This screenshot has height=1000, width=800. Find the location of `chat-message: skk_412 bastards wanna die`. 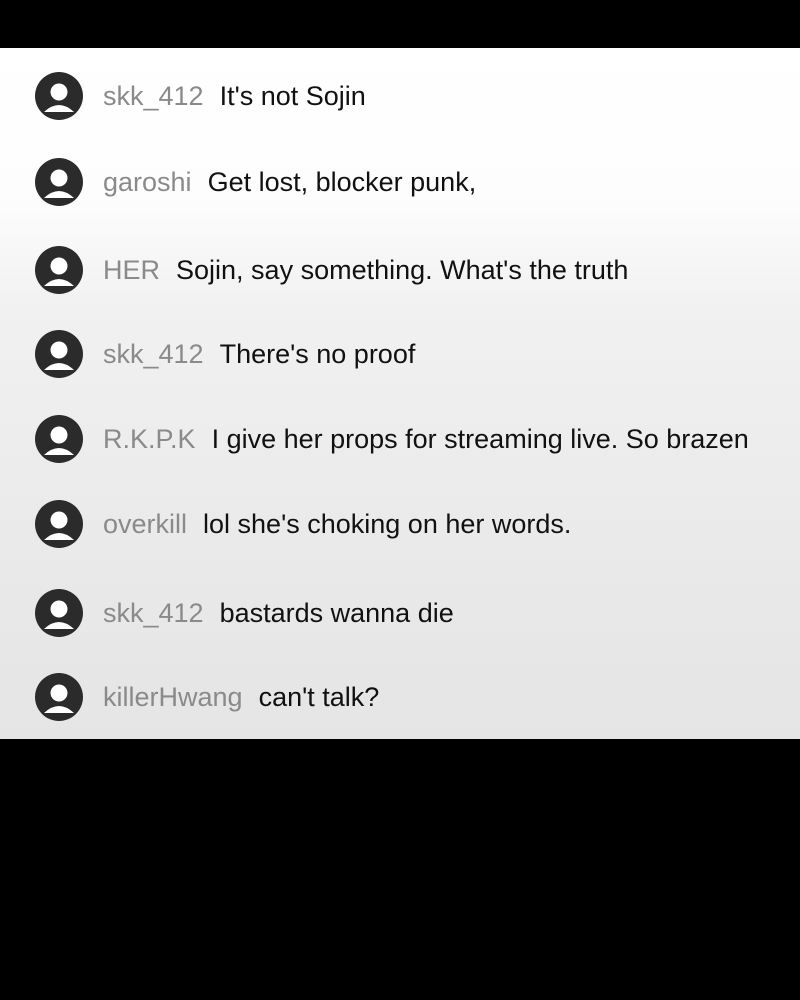

chat-message: skk_412 bastards wanna die is located at coordinates (244, 613).